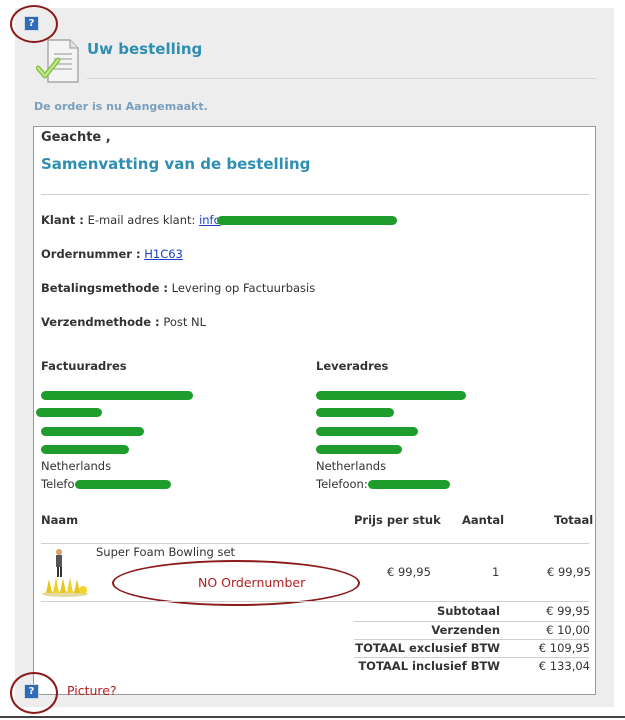 The image size is (625, 720). I want to click on summary-divider, so click(315, 194).